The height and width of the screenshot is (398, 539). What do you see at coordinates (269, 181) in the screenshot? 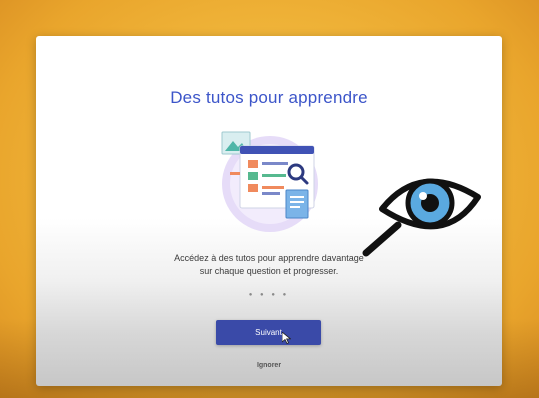
I see `tutorial-illustration-icon` at bounding box center [269, 181].